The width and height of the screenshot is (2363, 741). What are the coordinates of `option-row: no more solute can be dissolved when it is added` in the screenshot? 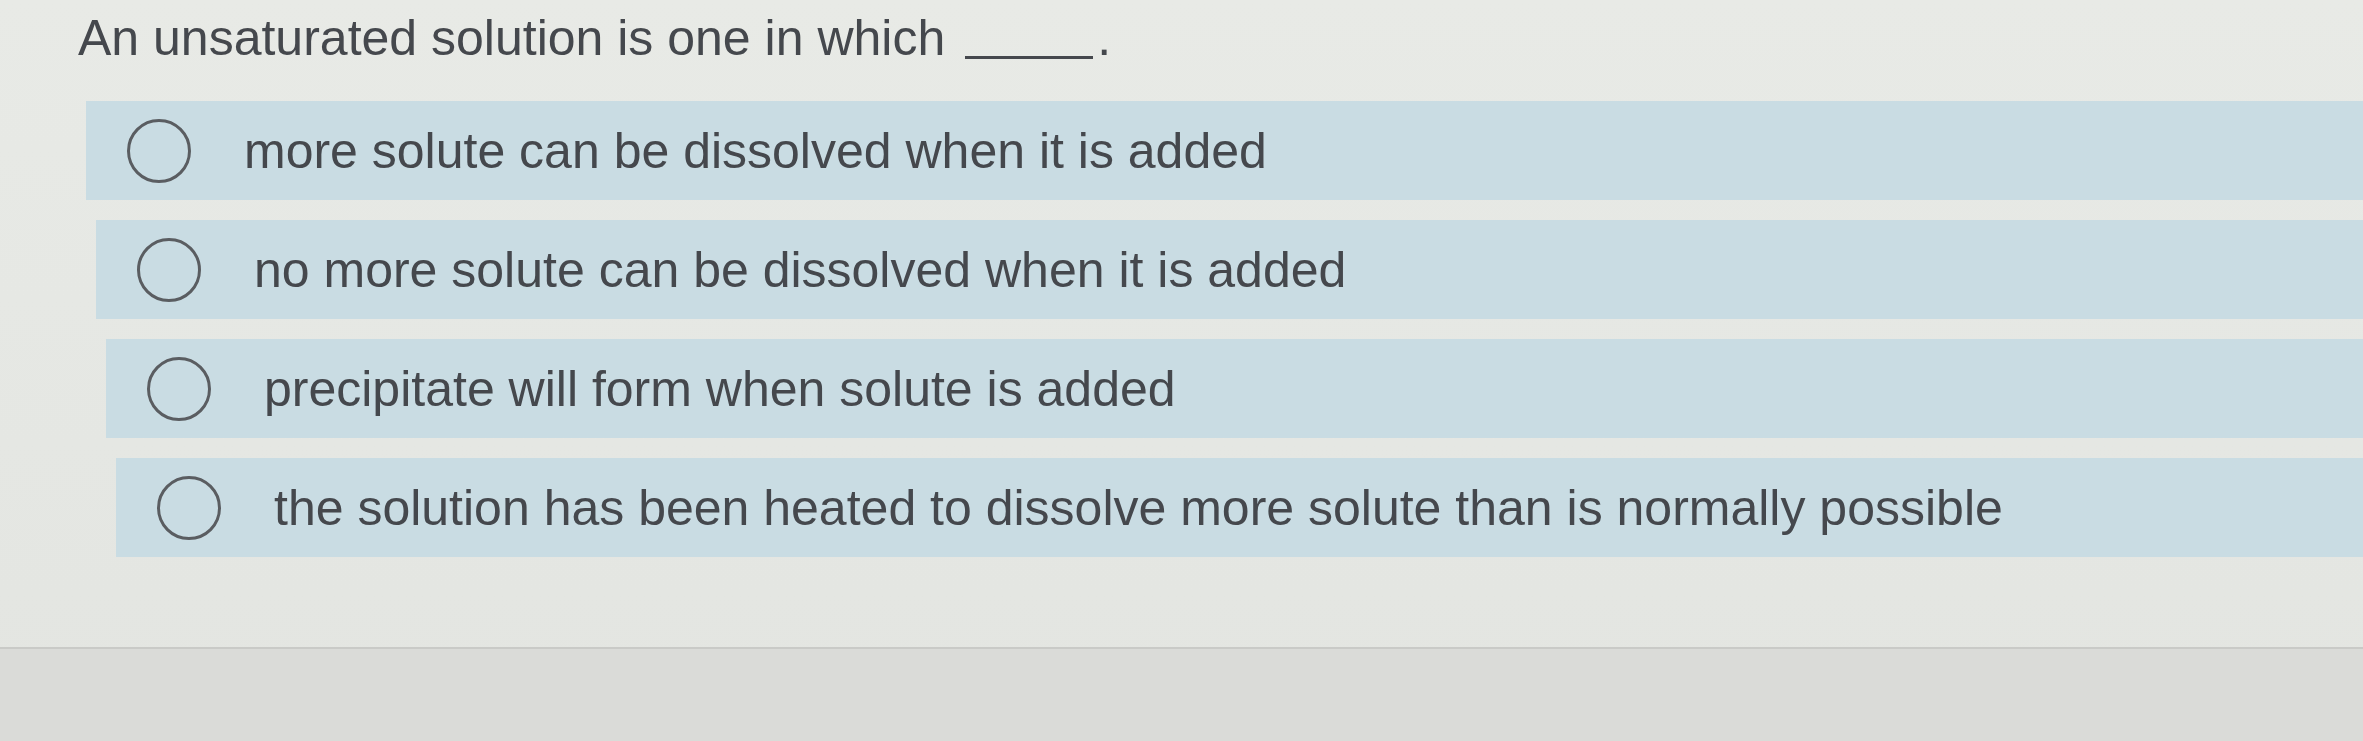 It's located at (1229, 269).